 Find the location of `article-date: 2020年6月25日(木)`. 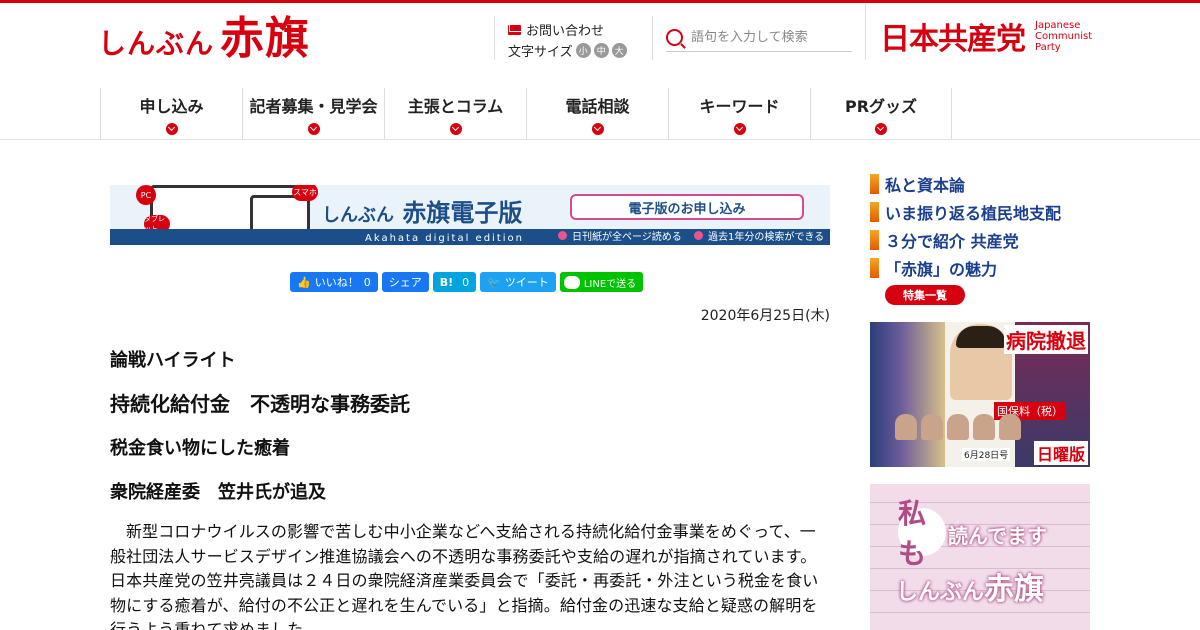

article-date: 2020年6月25日(木) is located at coordinates (765, 316).